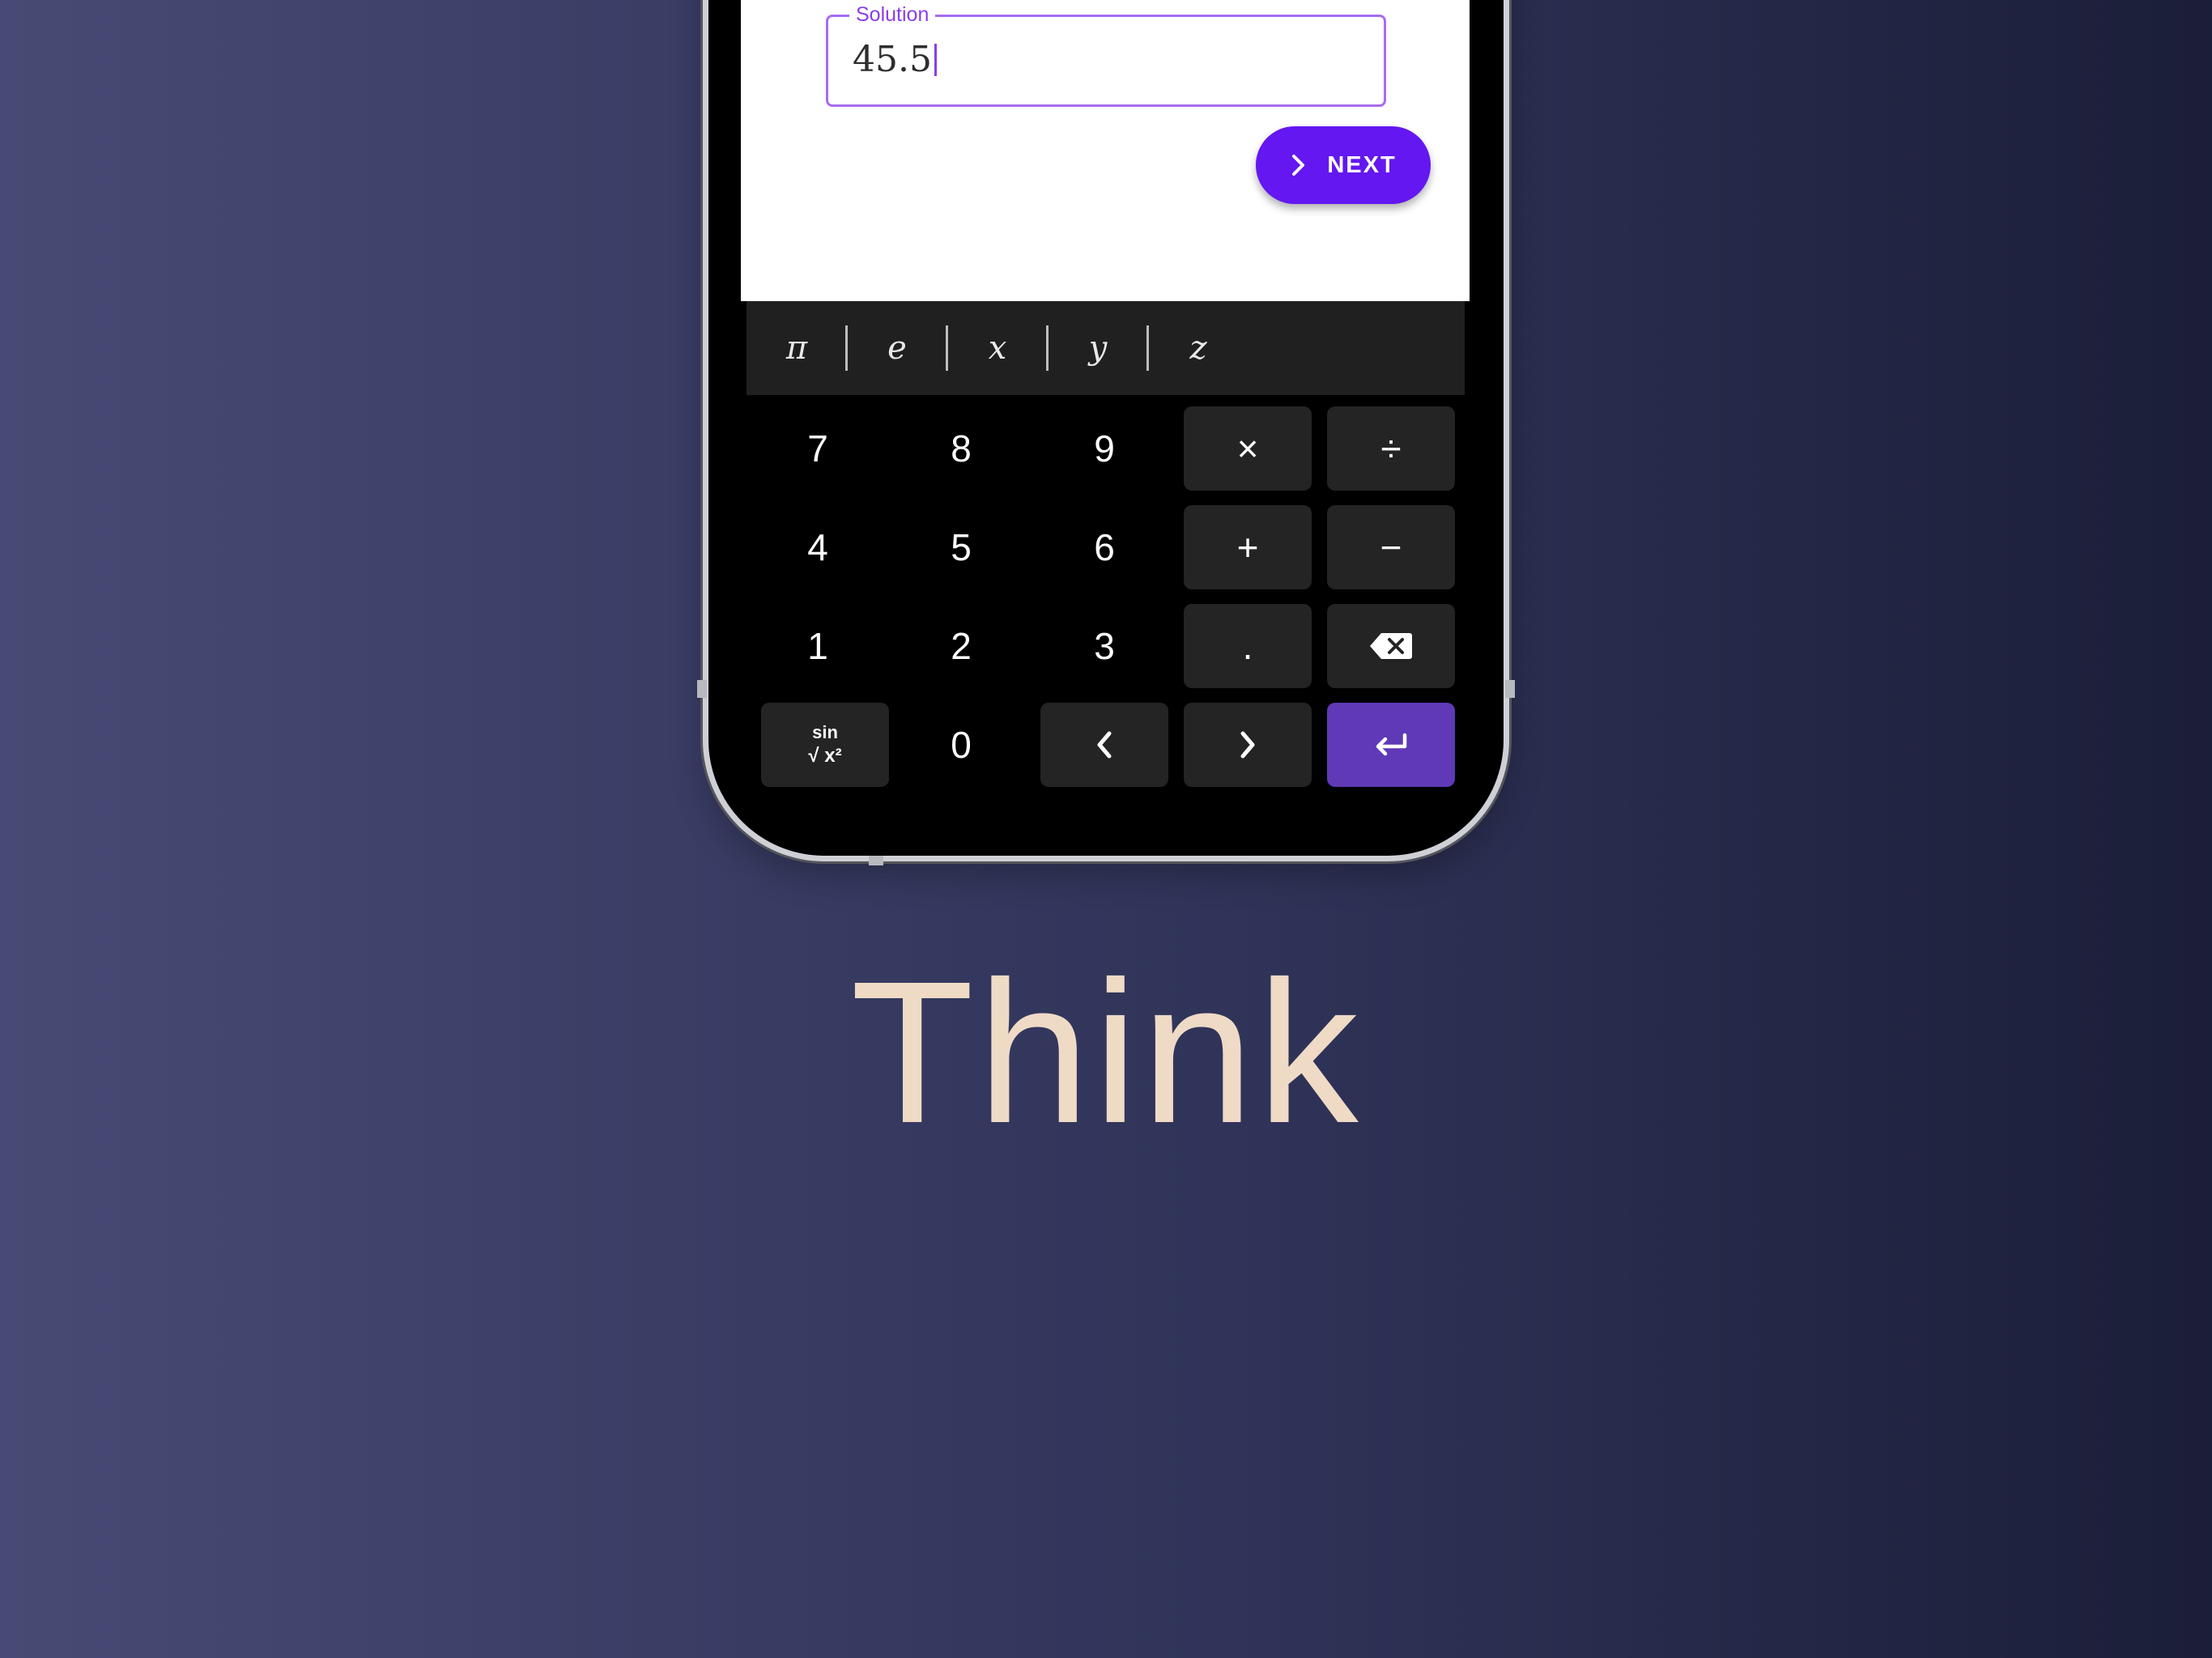 This screenshot has width=2212, height=1658. What do you see at coordinates (876, 860) in the screenshot?
I see `bottom-antenna-line` at bounding box center [876, 860].